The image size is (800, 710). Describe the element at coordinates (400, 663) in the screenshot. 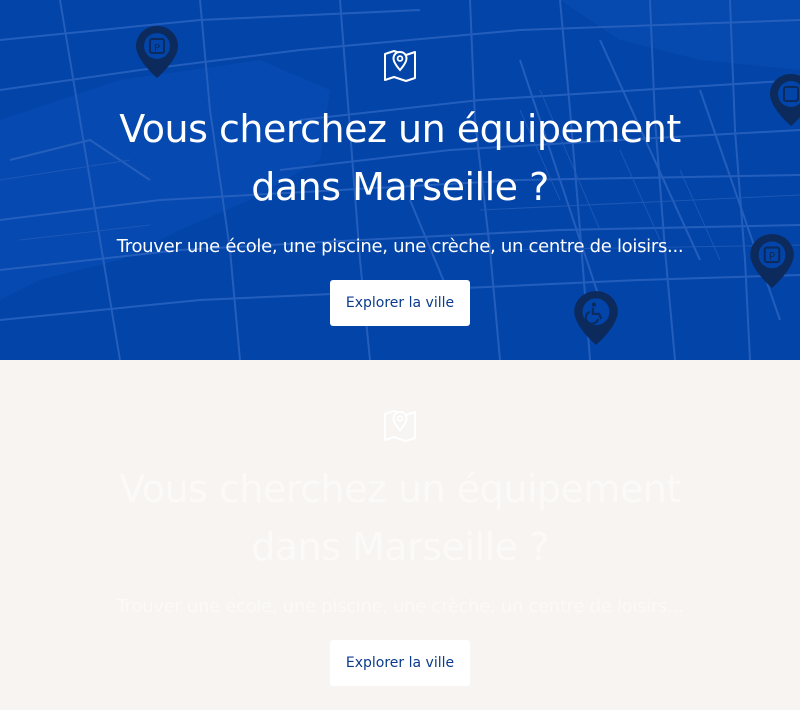

I see `explore-city-button-secondary: Explorer la ville` at that location.